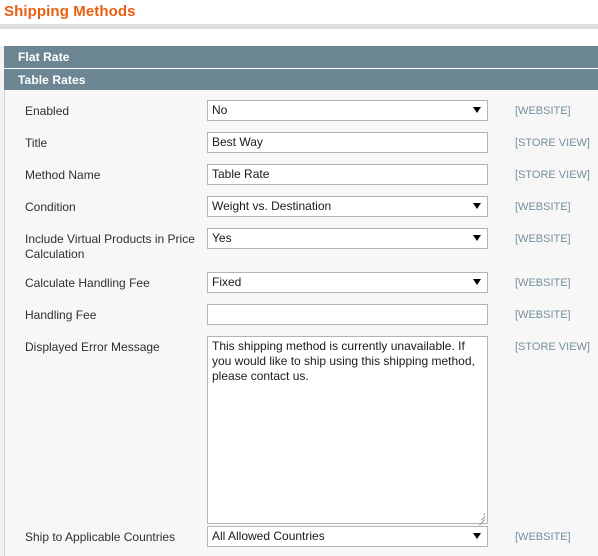 Image resolution: width=598 pixels, height=556 pixels. I want to click on section-header-table-rates-label: Table Rates, so click(52, 80).